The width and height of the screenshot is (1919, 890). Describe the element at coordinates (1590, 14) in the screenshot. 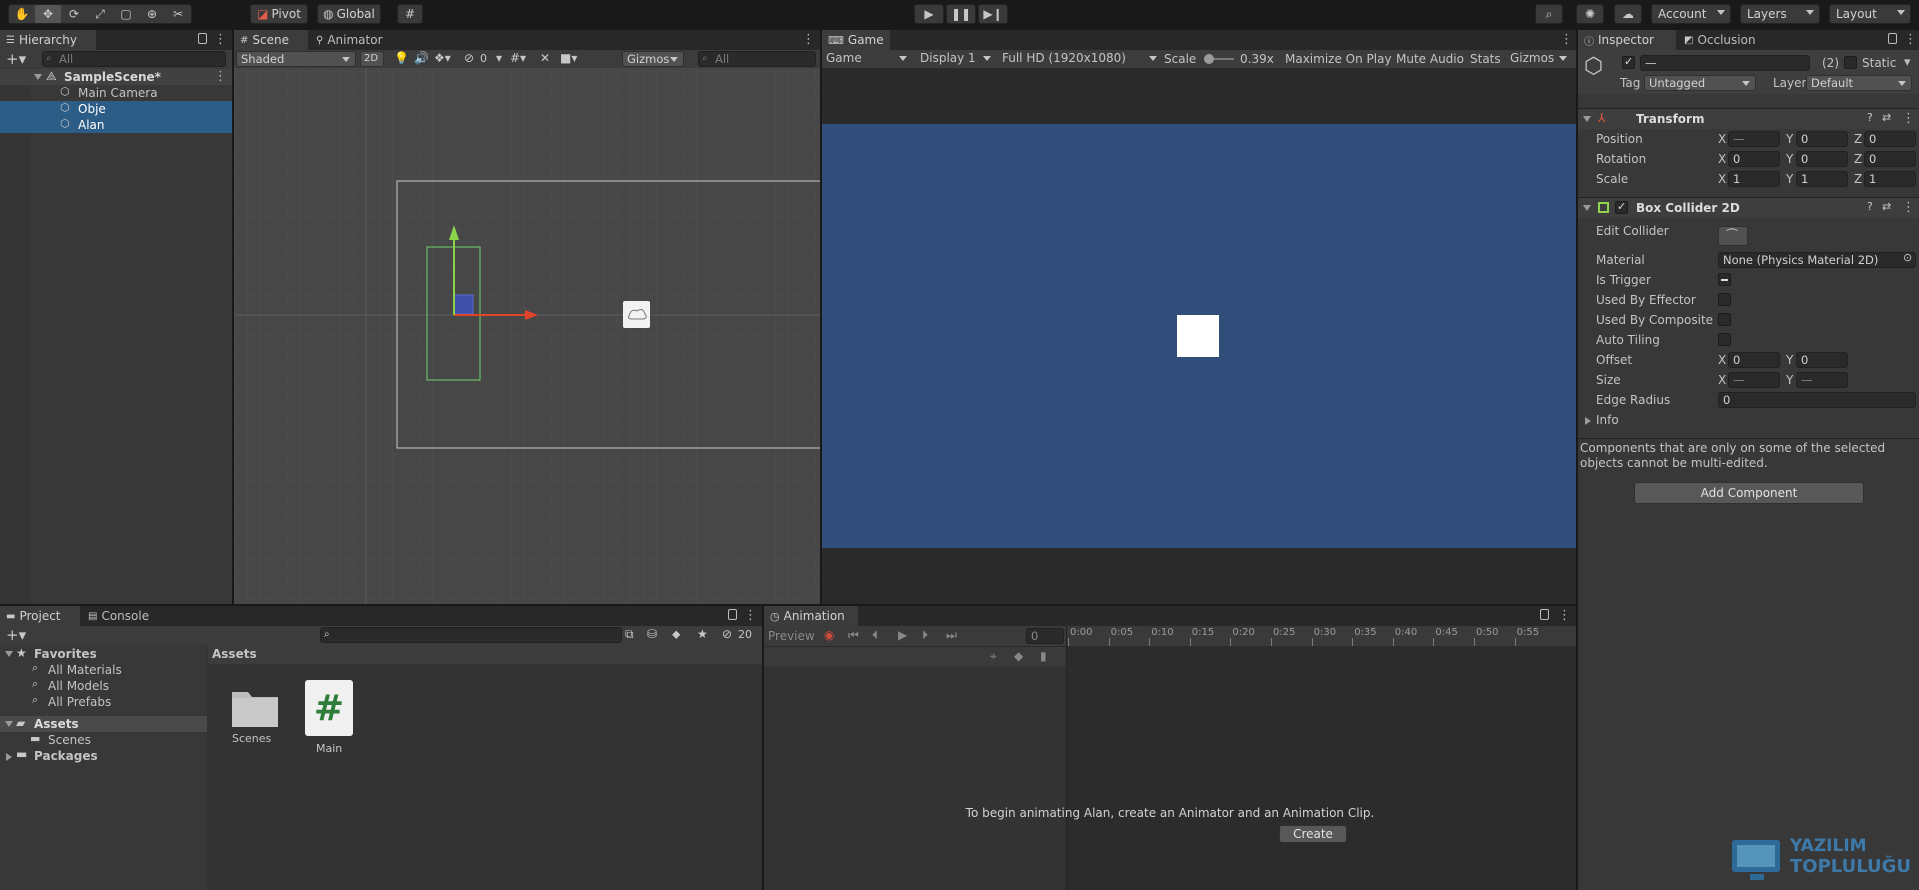

I see `collab-button: ✺` at that location.